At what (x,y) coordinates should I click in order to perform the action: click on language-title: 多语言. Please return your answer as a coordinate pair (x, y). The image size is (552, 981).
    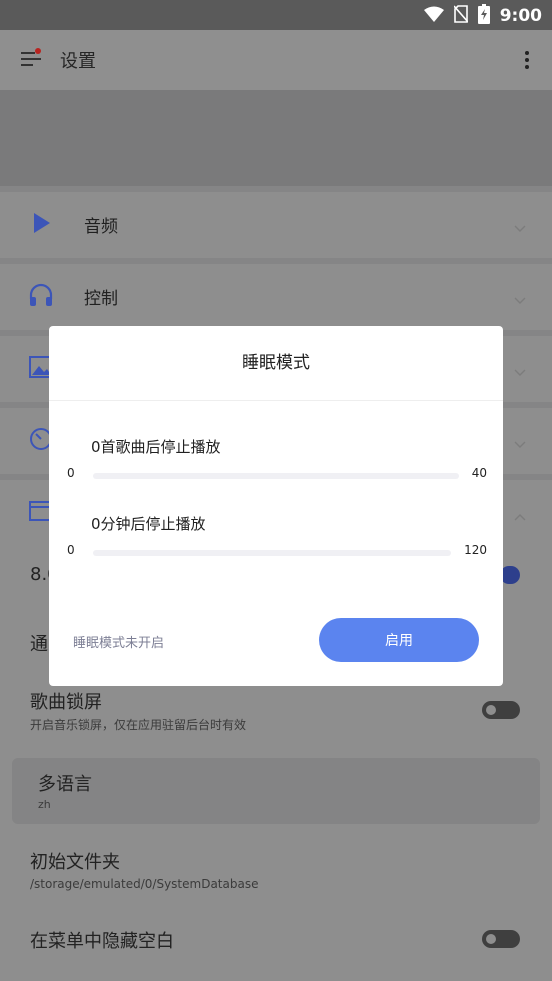
    Looking at the image, I should click on (65, 784).